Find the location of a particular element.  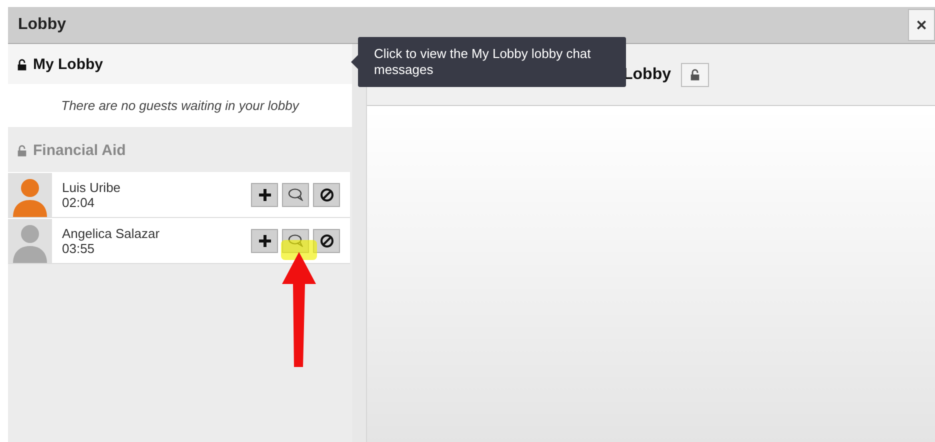

wait-time: 02:04 is located at coordinates (79, 202).